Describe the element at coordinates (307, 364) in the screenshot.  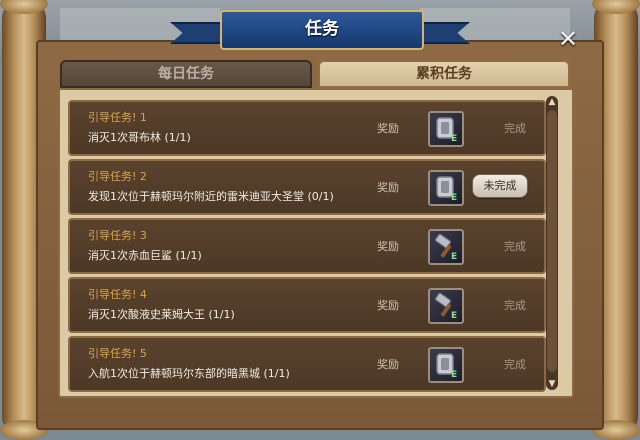
I see `quest-row: 引导任务! 5 入航1次位于赫顿玛尔东部的暗黑城 (1/1) 奖励 E 完成` at that location.